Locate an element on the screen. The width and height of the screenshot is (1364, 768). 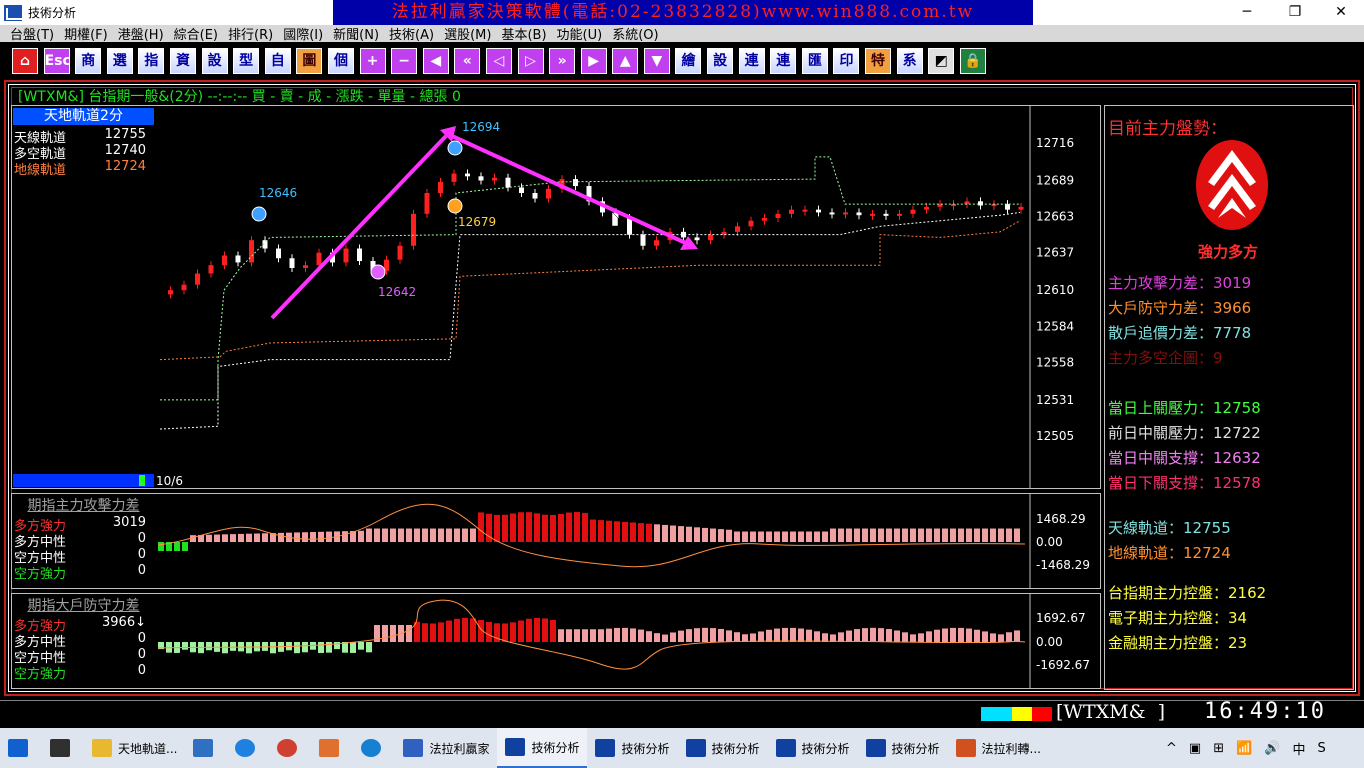
menu-item-0: 台盤(T) is located at coordinates (32, 33).